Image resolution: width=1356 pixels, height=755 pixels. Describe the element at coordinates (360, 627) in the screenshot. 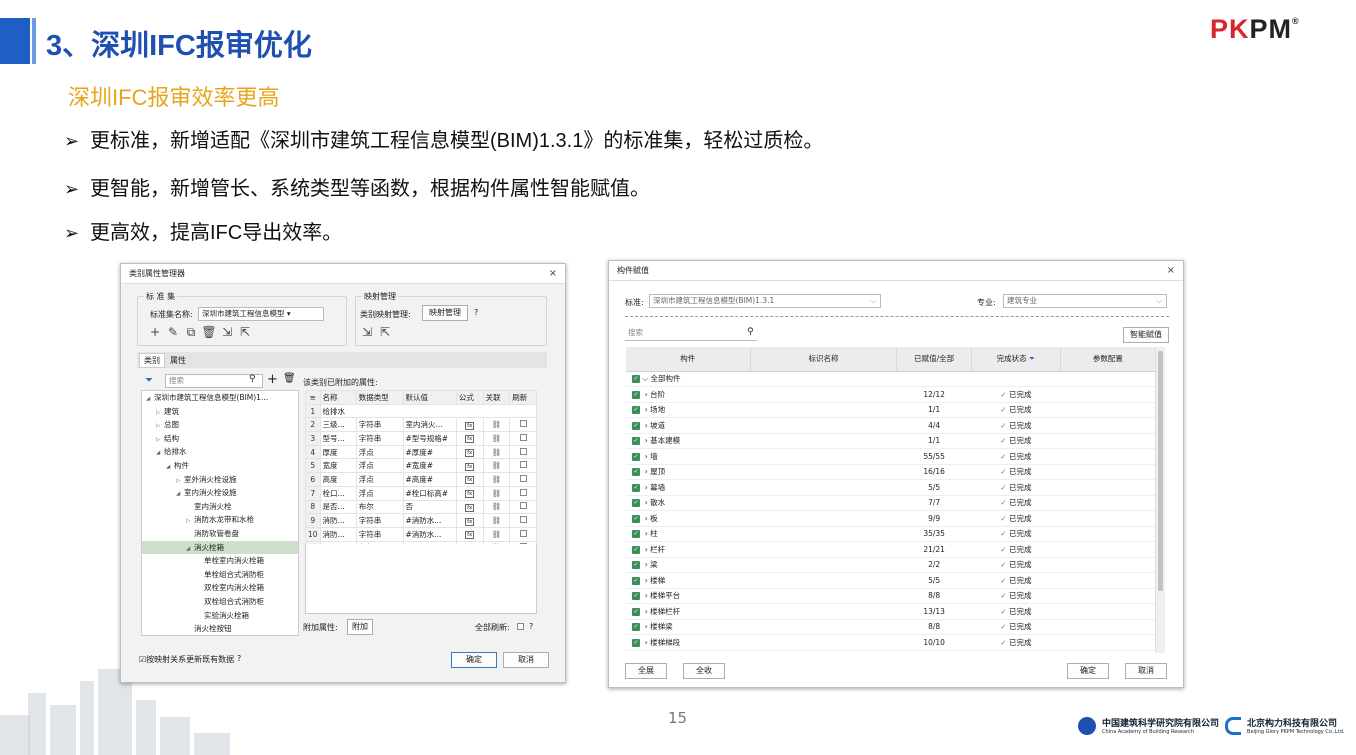

I see `attach-button: 附加` at that location.